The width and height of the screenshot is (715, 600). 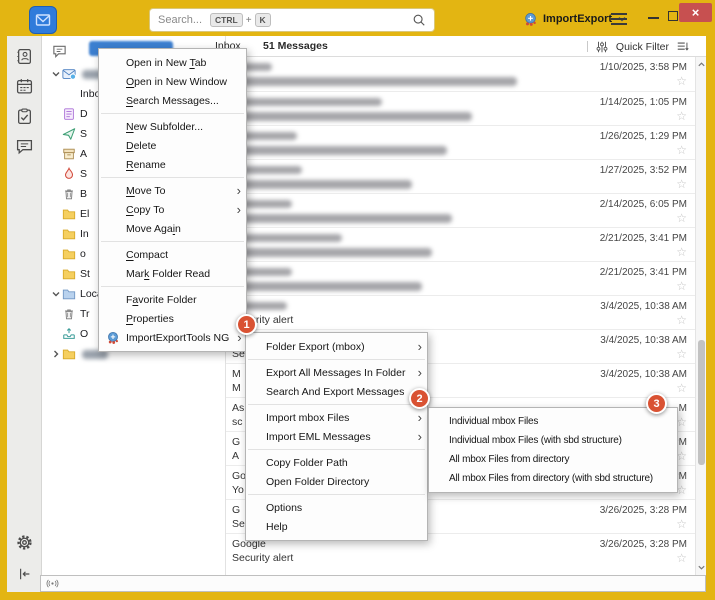 What do you see at coordinates (460, 142) in the screenshot?
I see `message-row: 1/26/2025, 1:29 PM ☆` at bounding box center [460, 142].